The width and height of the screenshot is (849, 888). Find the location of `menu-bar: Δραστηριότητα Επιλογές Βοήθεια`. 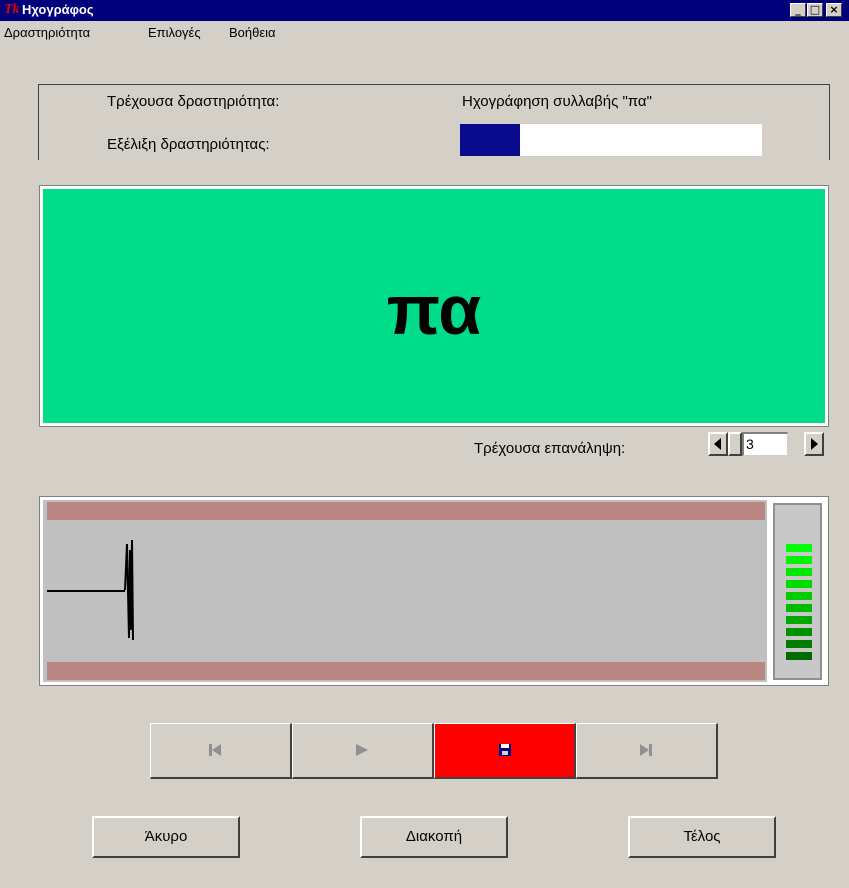

menu-bar: Δραστηριότητα Επιλογές Βοήθεια is located at coordinates (424, 32).